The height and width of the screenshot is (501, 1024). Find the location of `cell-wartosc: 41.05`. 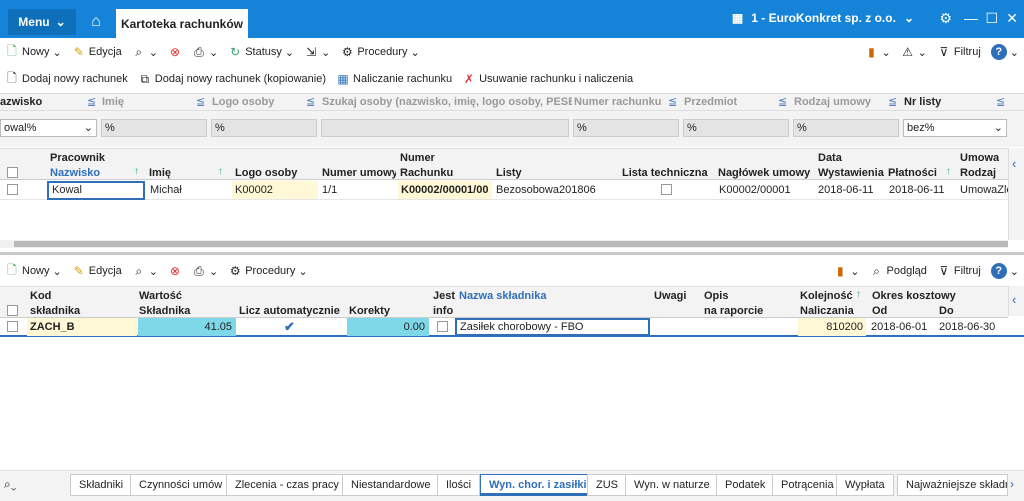

cell-wartosc: 41.05 is located at coordinates (187, 327).